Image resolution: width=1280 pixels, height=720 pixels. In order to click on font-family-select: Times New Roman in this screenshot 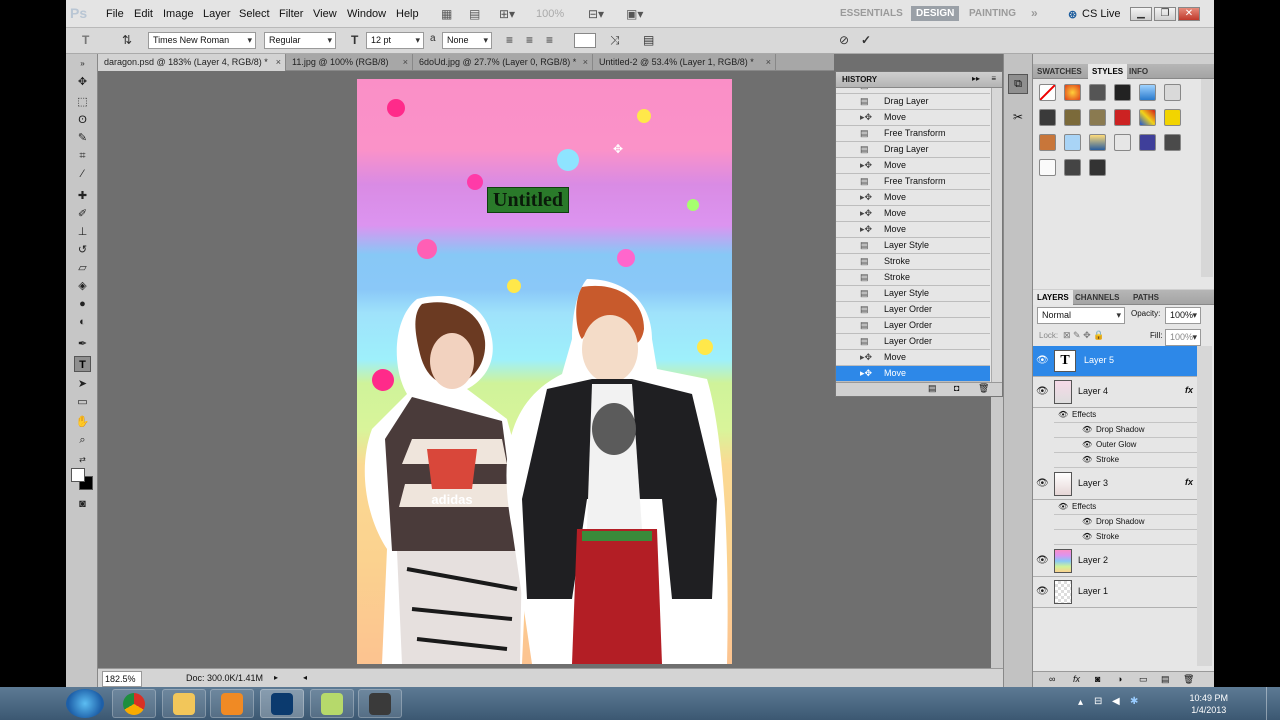, I will do `click(202, 40)`.